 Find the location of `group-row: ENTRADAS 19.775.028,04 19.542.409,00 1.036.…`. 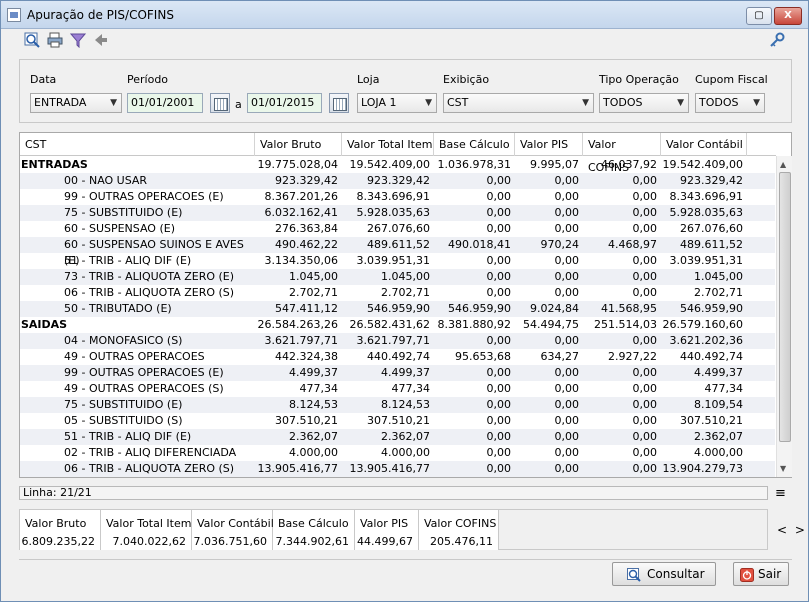

group-row: ENTRADAS 19.775.028,04 19.542.409,00 1.036.… is located at coordinates (397, 165).